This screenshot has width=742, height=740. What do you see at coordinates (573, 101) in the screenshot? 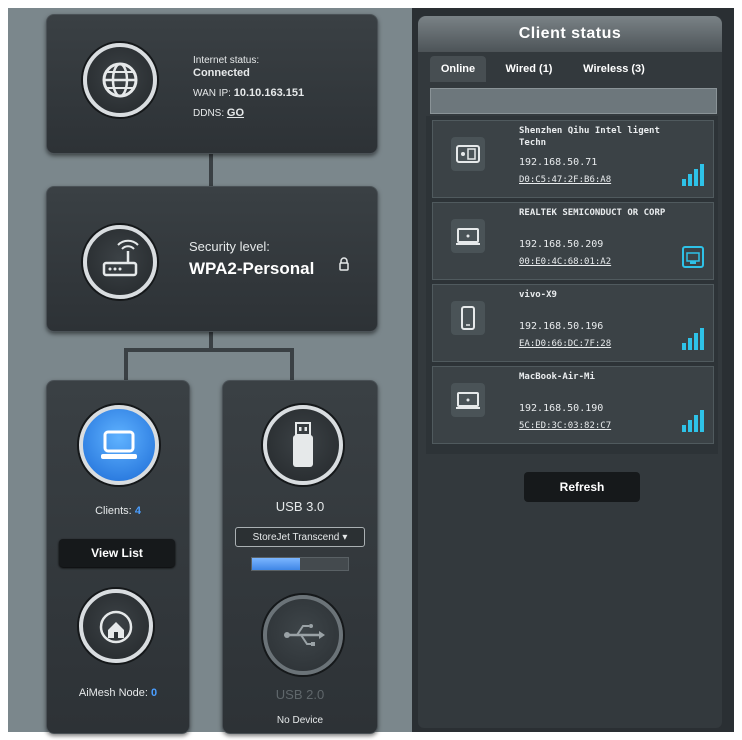
I see `client-search-input` at bounding box center [573, 101].